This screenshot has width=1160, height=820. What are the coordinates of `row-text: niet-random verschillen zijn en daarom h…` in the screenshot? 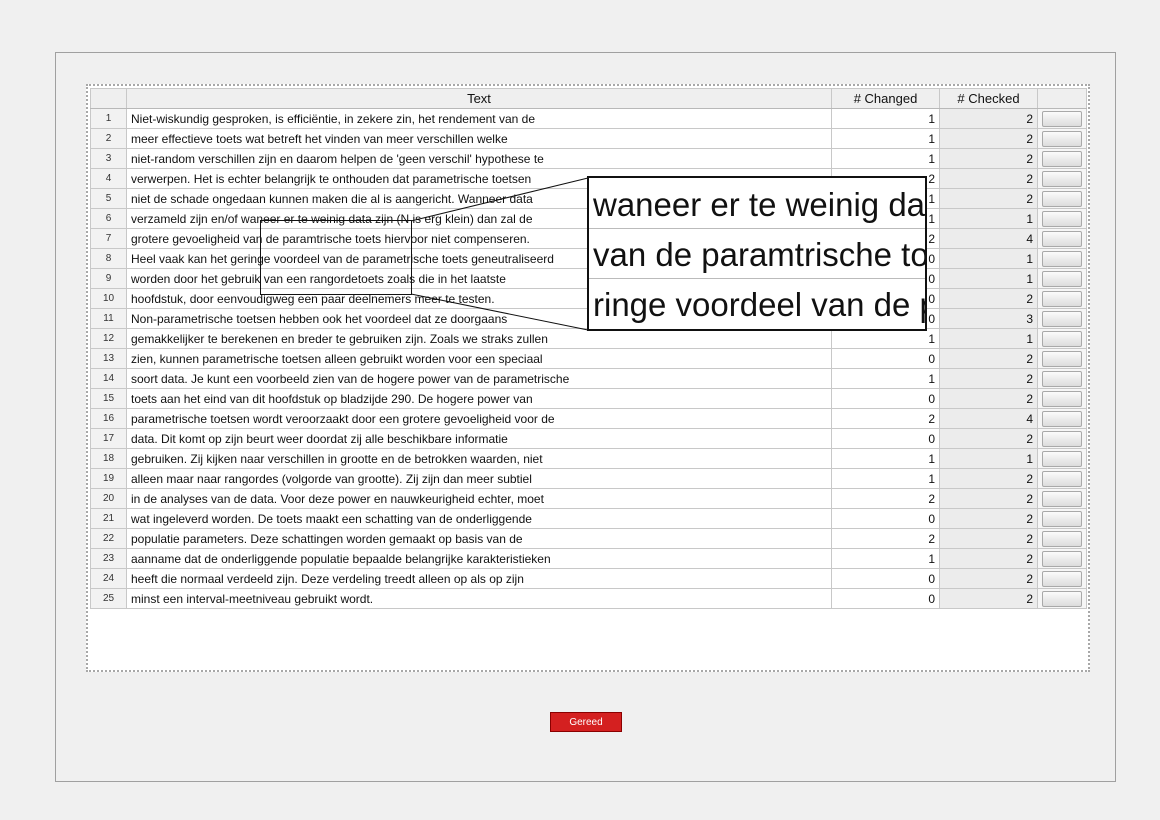 It's located at (479, 158).